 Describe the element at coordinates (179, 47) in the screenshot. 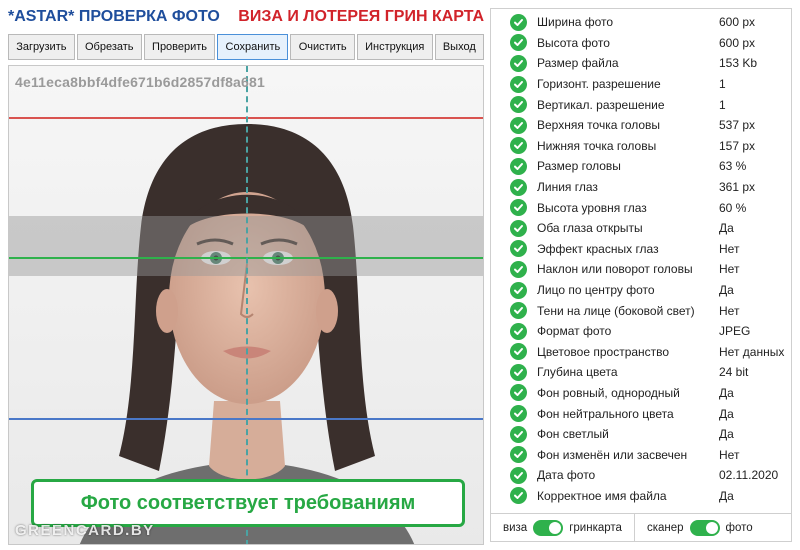

I see `check-button: Проверить` at that location.